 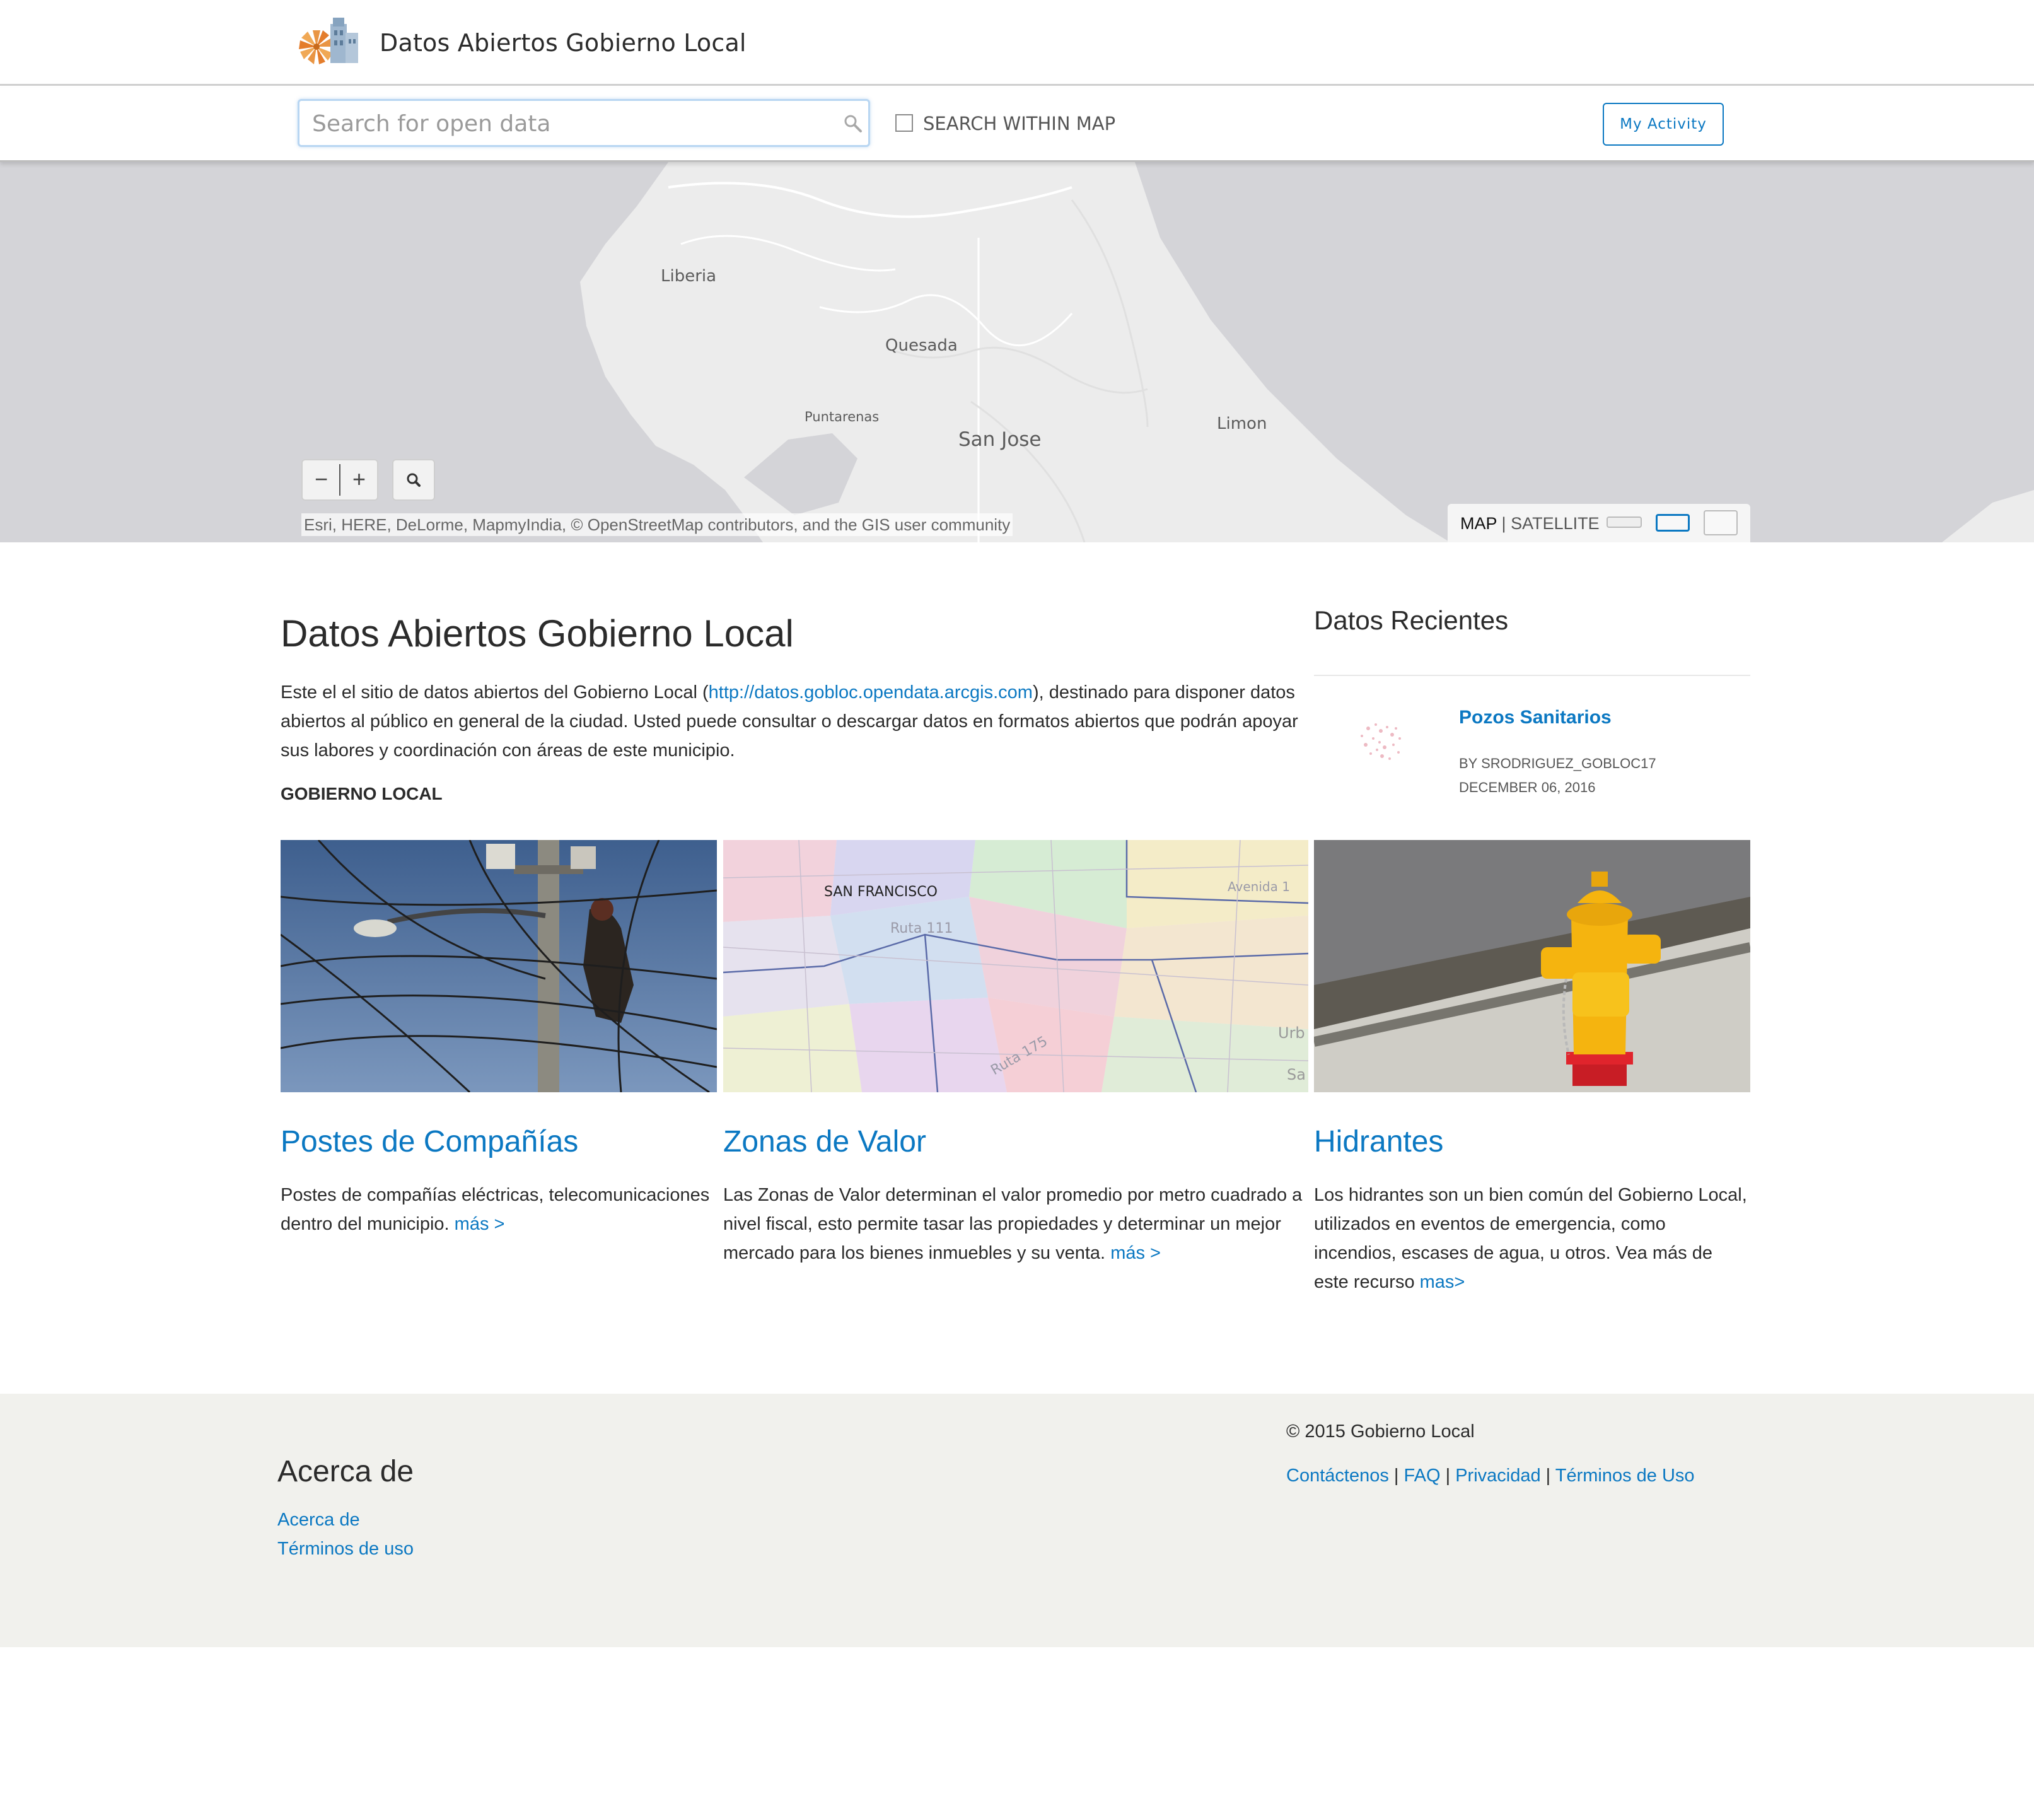 I want to click on basemap-toggle: MAP | SATELLITE, so click(x=1530, y=524).